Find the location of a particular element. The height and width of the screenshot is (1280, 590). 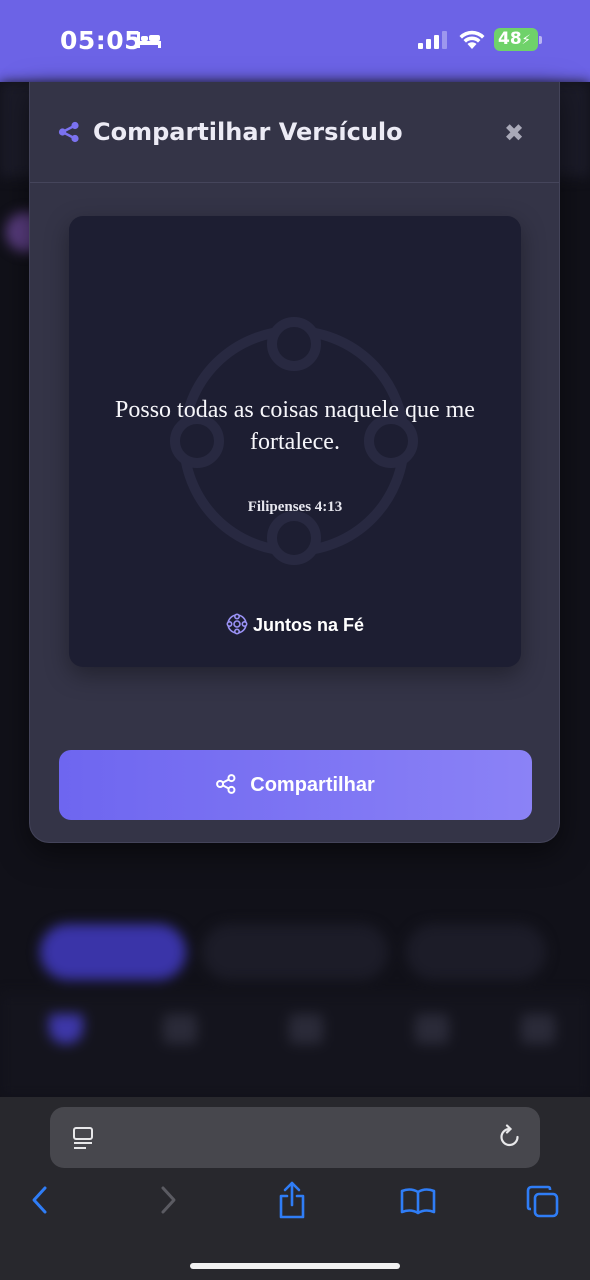

share-button-label: Compartilhar is located at coordinates (312, 785).